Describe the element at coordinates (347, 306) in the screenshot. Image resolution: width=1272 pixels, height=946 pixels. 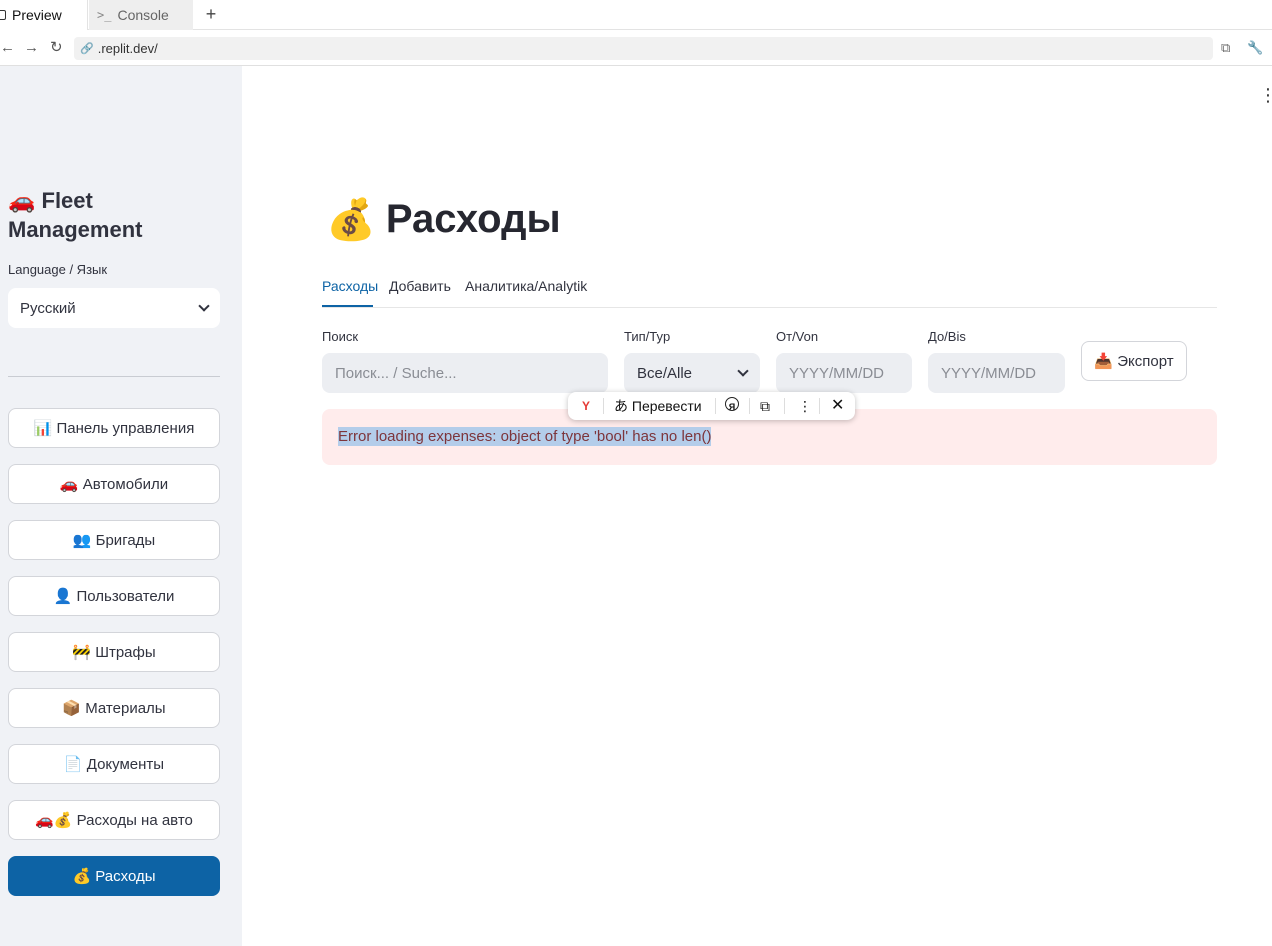
I see `active-tab-indicator` at that location.